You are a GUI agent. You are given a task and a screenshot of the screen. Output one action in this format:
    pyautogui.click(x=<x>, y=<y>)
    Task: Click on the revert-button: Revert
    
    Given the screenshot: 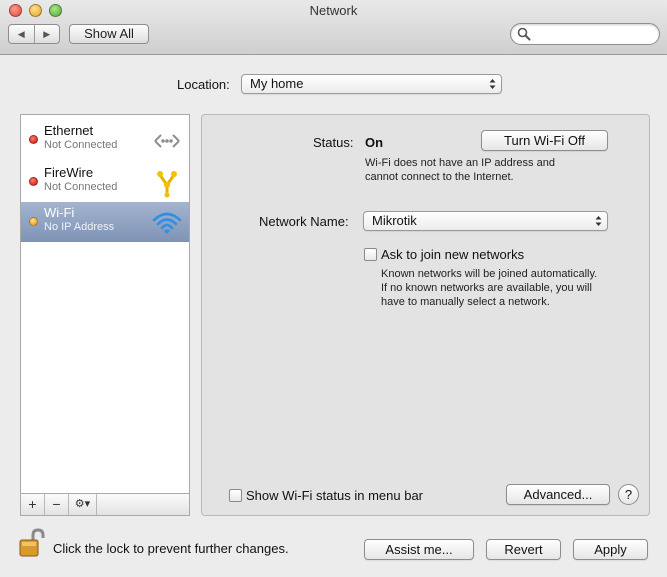 What is the action you would take?
    pyautogui.click(x=523, y=549)
    